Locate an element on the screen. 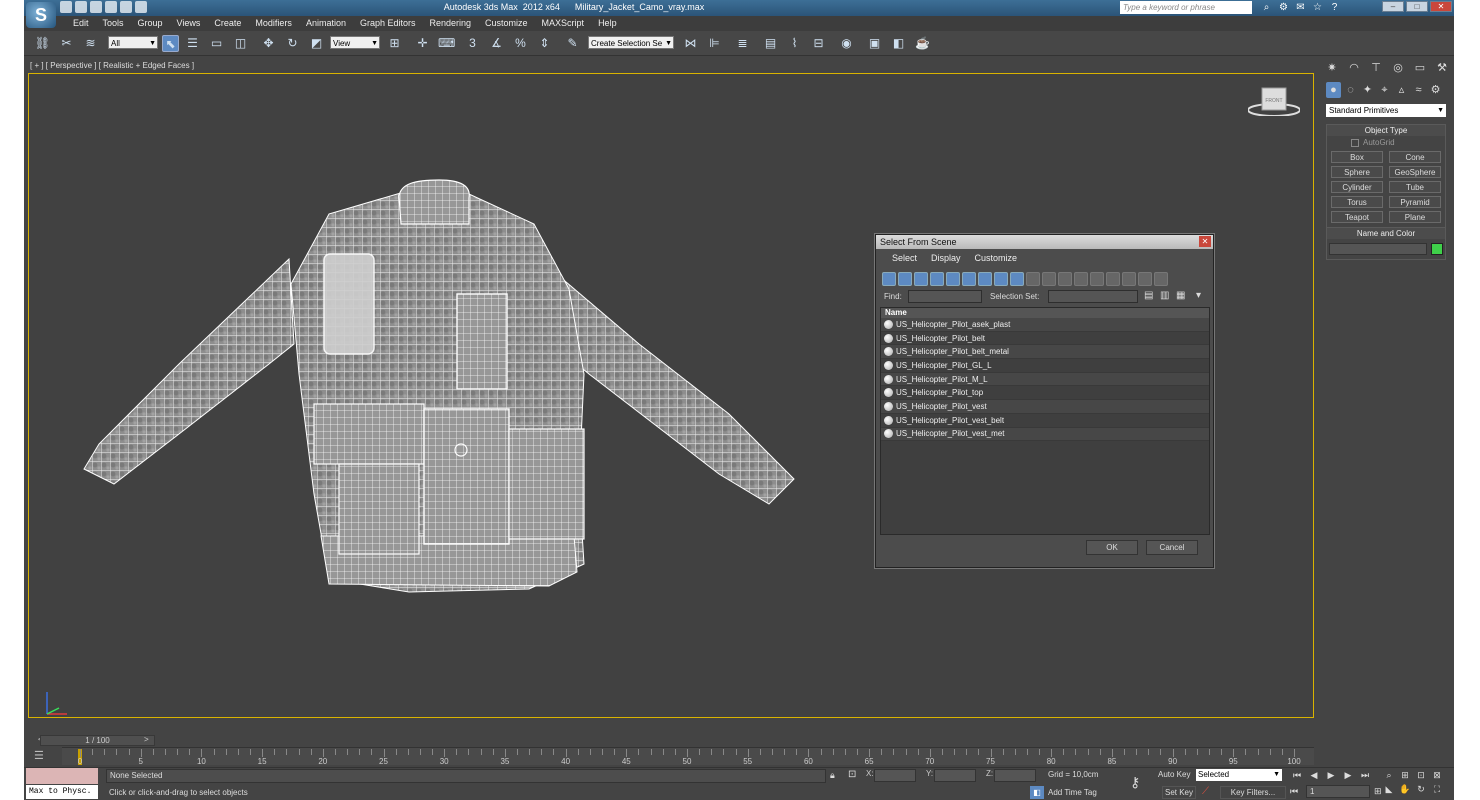  minimize-button: – is located at coordinates (1393, 6).